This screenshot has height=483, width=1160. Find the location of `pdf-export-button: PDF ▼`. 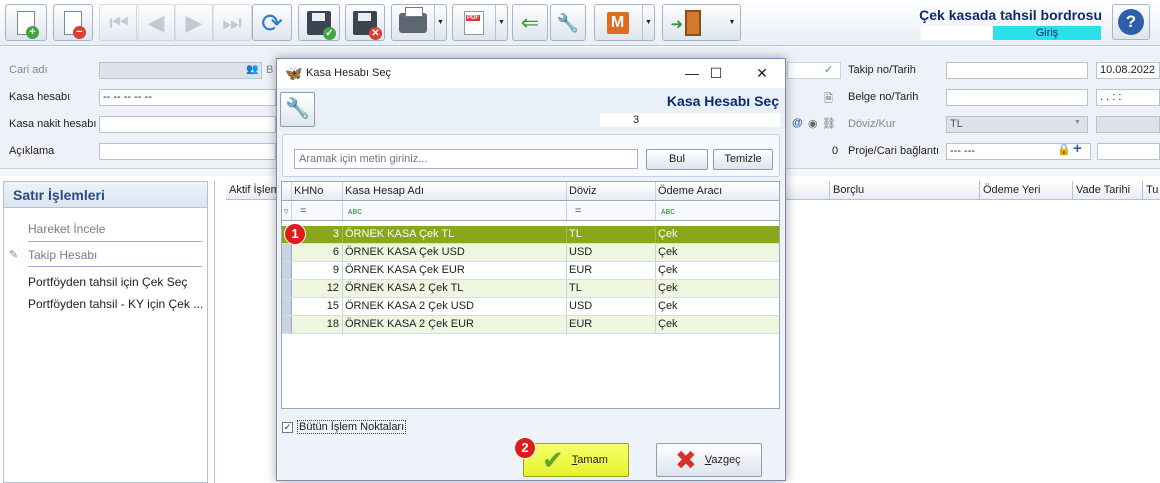

pdf-export-button: PDF ▼ is located at coordinates (480, 22).